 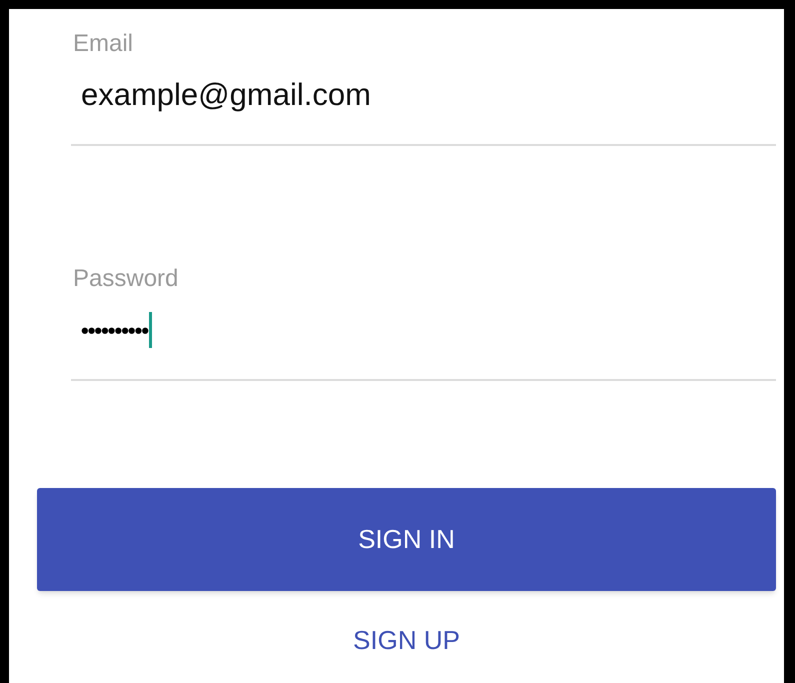 I want to click on field-value: ••••••••••, so click(x=114, y=330).